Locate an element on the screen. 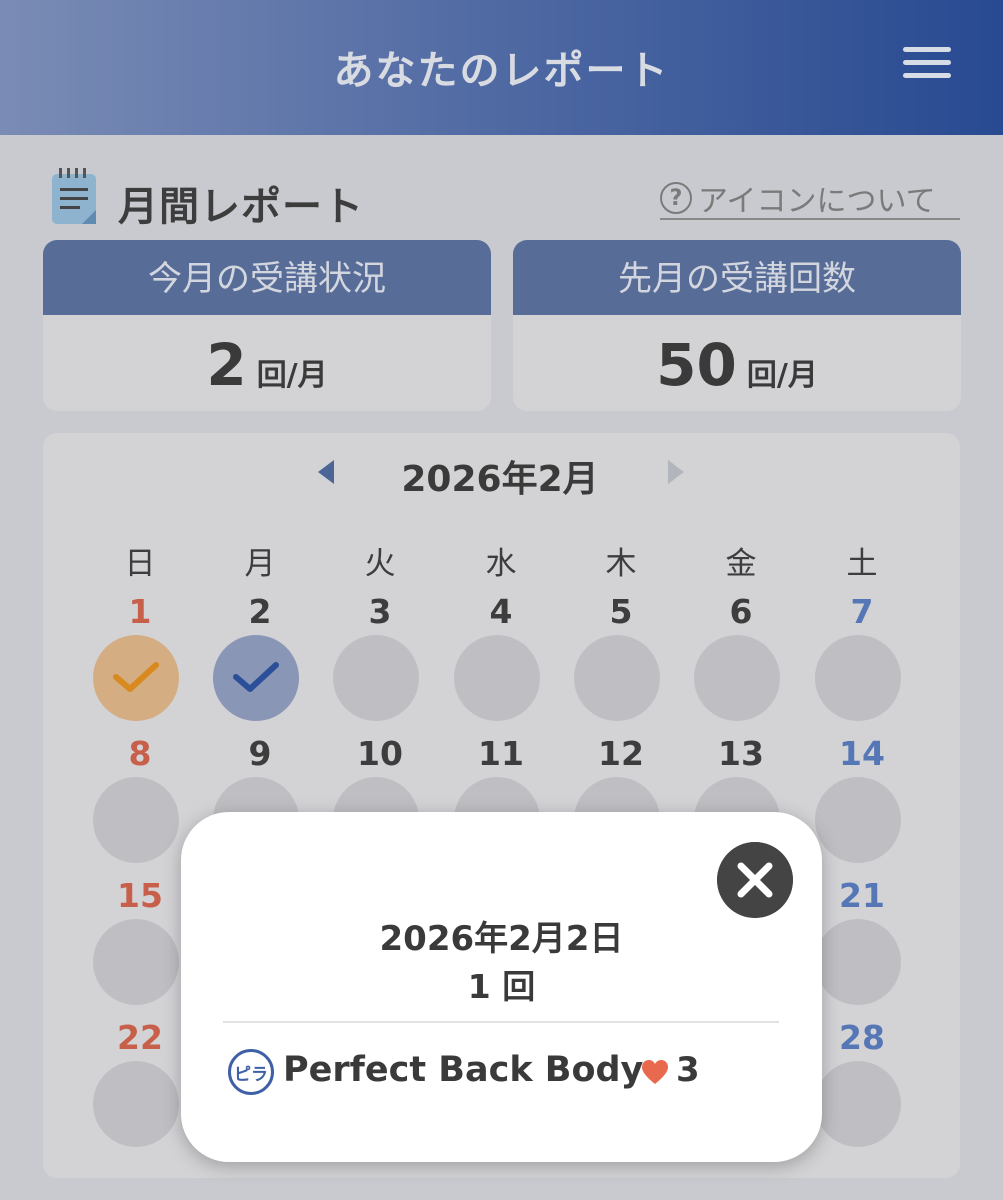 The width and height of the screenshot is (1003, 1200). hamburger-menu-icon is located at coordinates (928, 63).